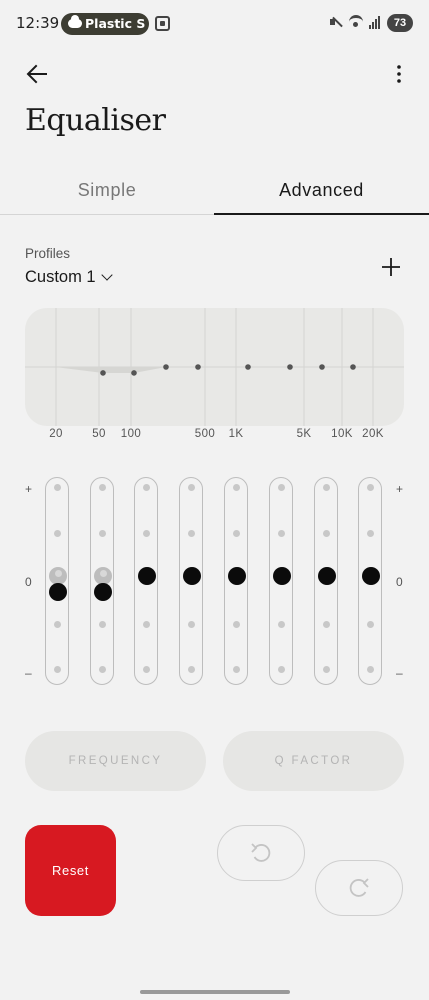 The width and height of the screenshot is (429, 1000). I want to click on reset-button: Reset, so click(70, 870).